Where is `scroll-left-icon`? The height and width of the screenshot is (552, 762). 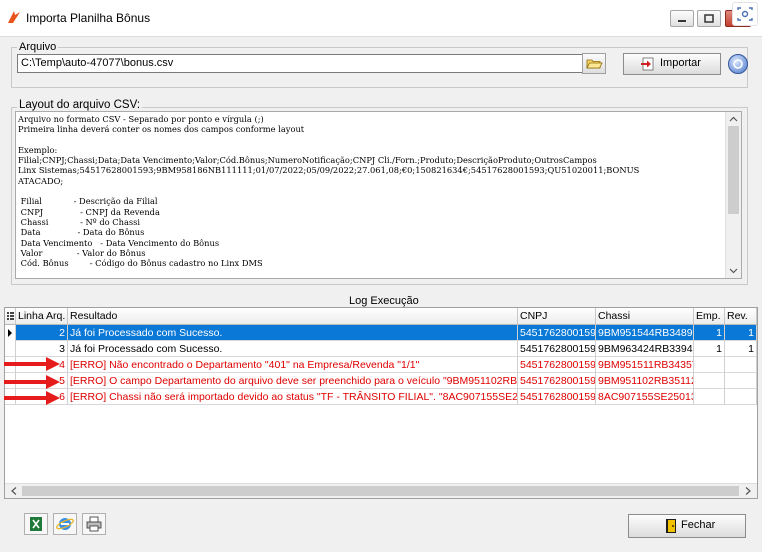 scroll-left-icon is located at coordinates (14, 491).